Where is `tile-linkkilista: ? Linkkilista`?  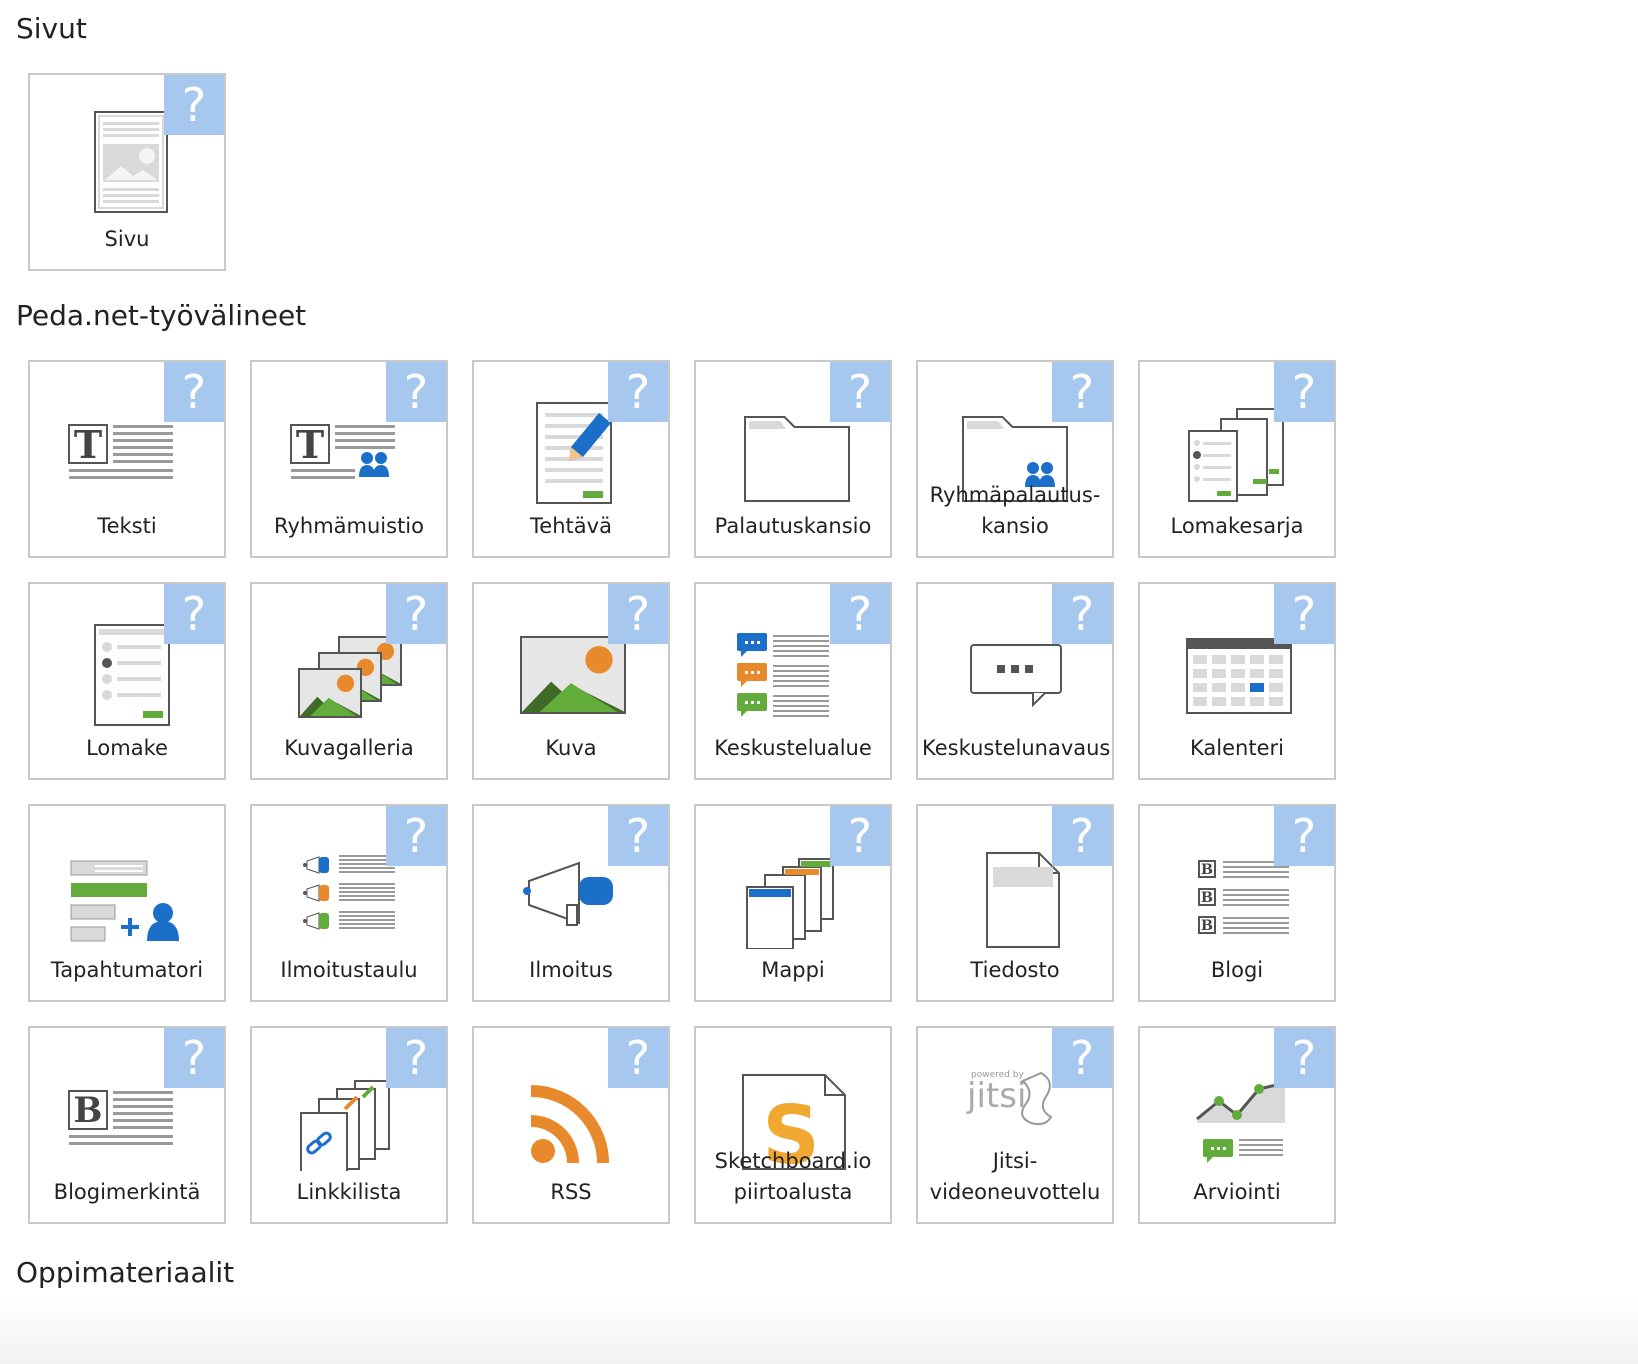
tile-linkkilista: ? Linkkilista is located at coordinates (349, 1125).